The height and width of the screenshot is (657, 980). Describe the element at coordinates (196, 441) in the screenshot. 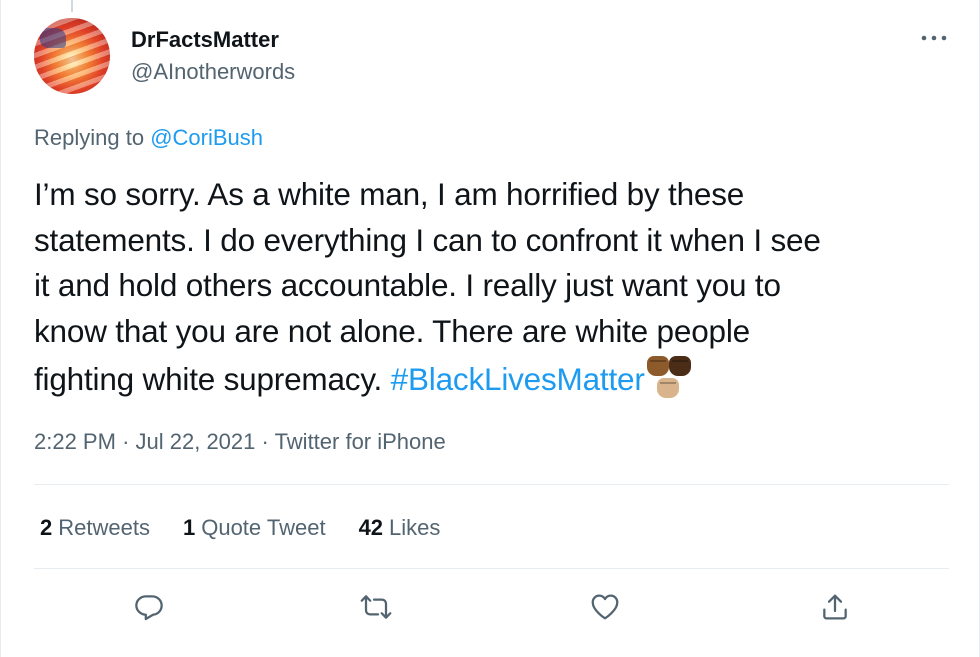

I see `tweet-date: Jul 22, 2021` at that location.